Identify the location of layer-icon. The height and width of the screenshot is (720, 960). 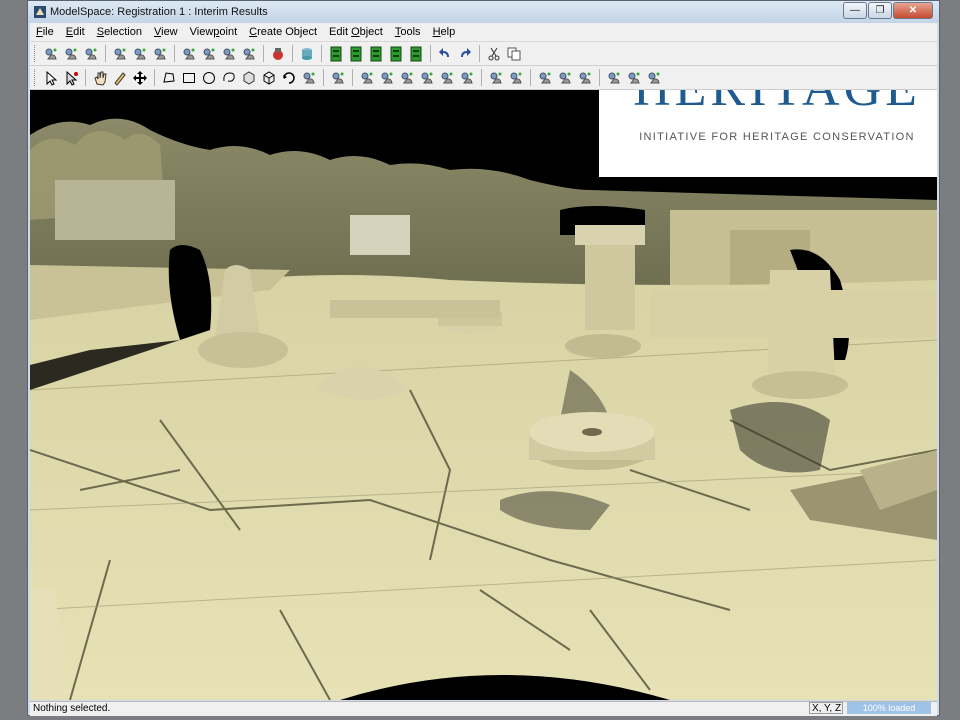
(140, 53).